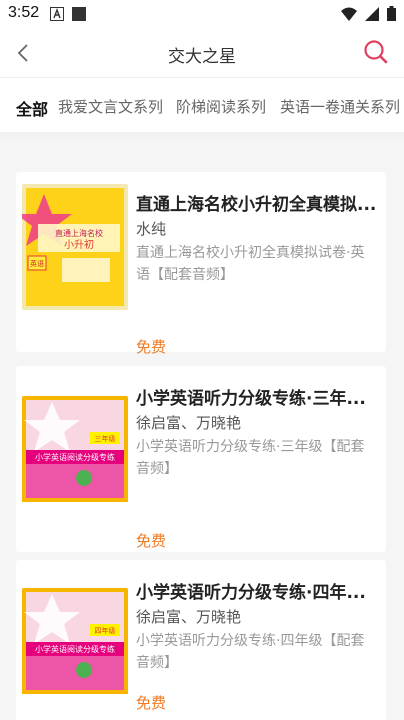 The image size is (404, 720). I want to click on book-author: 水纯, so click(151, 229).